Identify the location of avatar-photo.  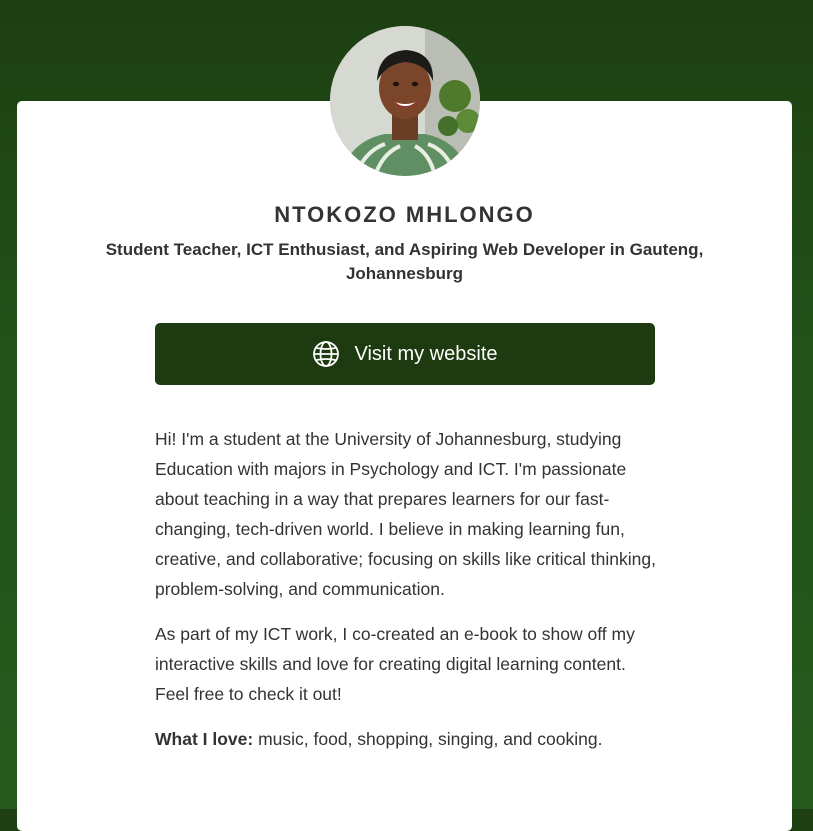
(405, 101).